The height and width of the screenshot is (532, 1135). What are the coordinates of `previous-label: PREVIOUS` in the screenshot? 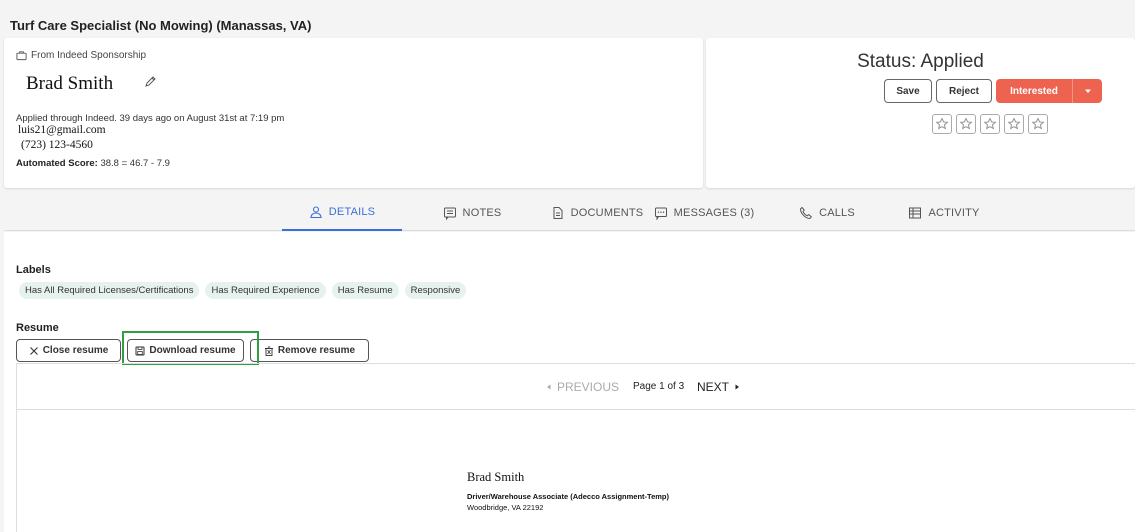 It's located at (588, 387).